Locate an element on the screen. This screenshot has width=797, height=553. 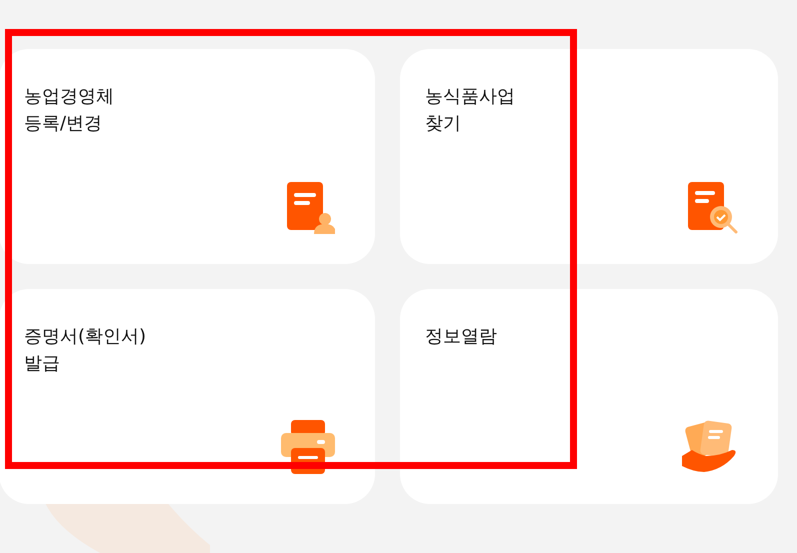
hand-documents-icon is located at coordinates (710, 447).